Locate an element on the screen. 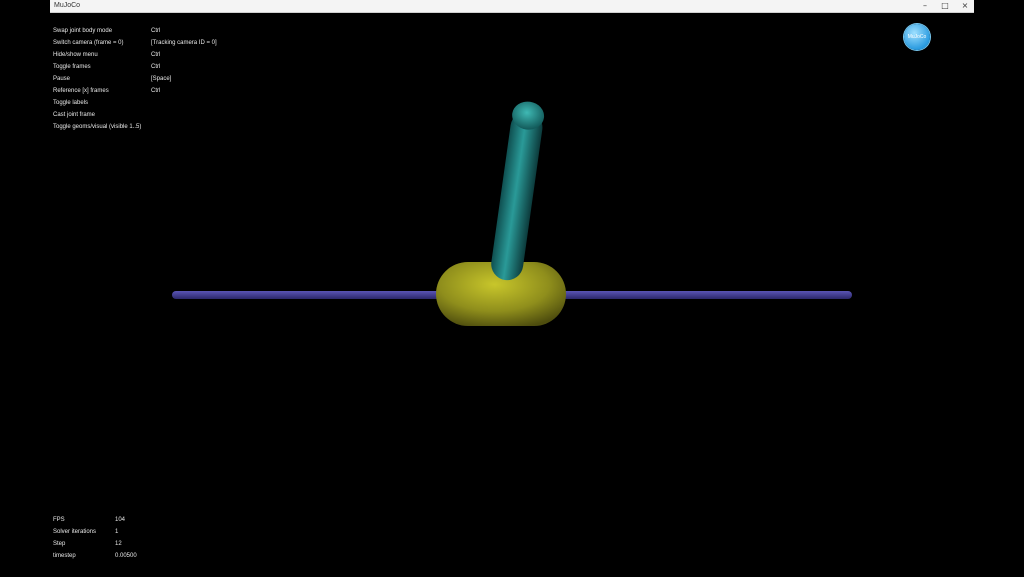 This screenshot has width=1024, height=577. help-row: Toggle frames Ctrl is located at coordinates (163, 67).